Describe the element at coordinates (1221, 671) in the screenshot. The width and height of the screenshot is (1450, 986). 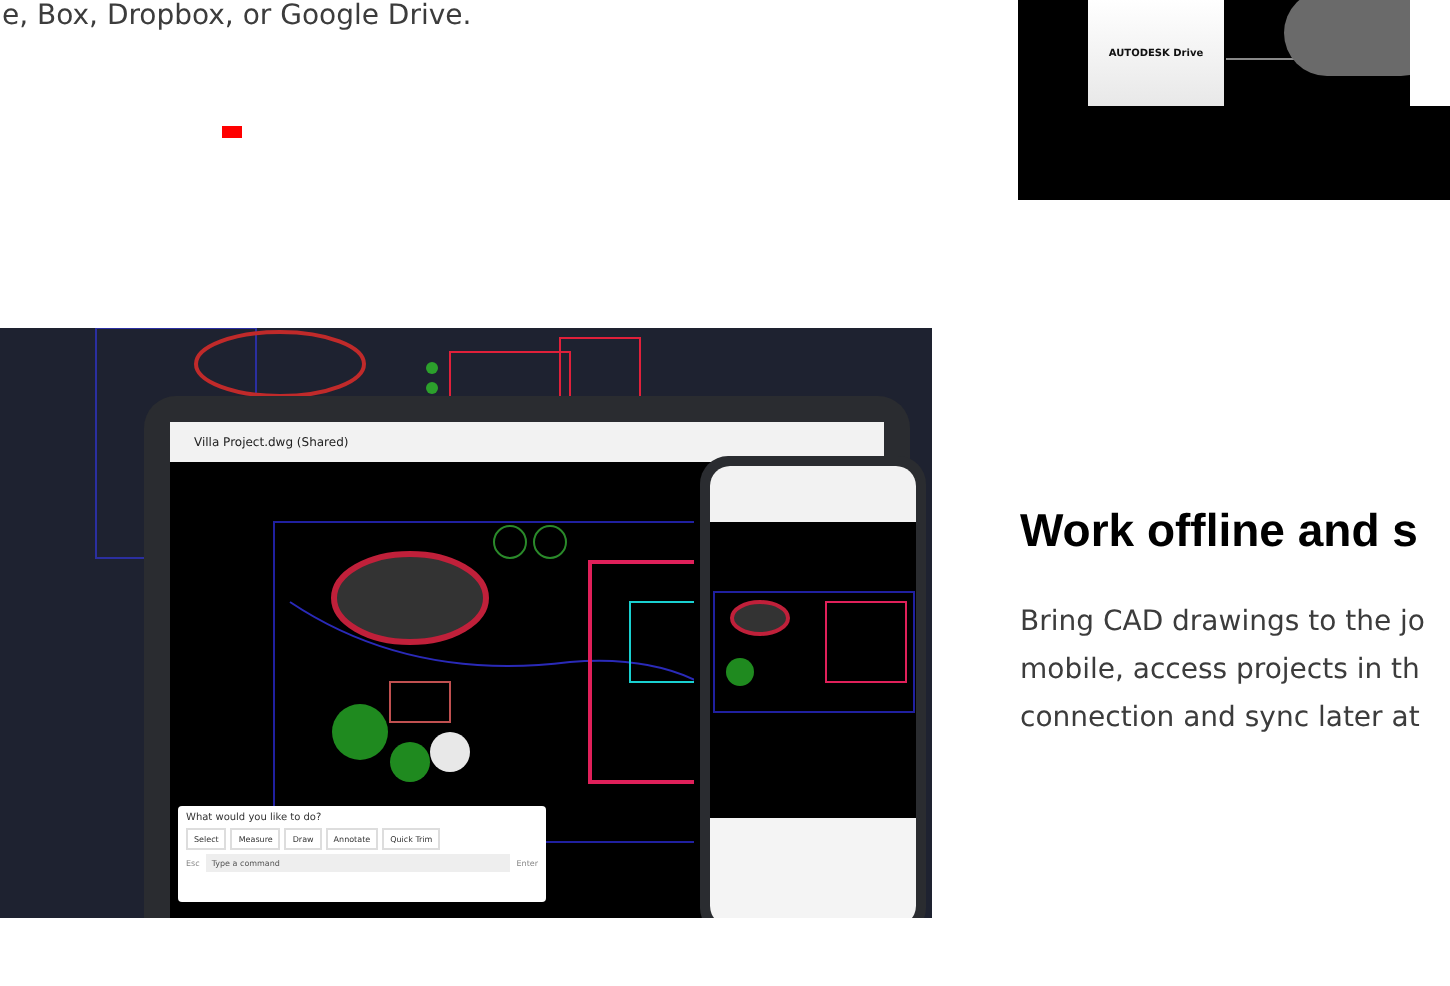
I see `body-text-line: mobile, access projects in th` at that location.